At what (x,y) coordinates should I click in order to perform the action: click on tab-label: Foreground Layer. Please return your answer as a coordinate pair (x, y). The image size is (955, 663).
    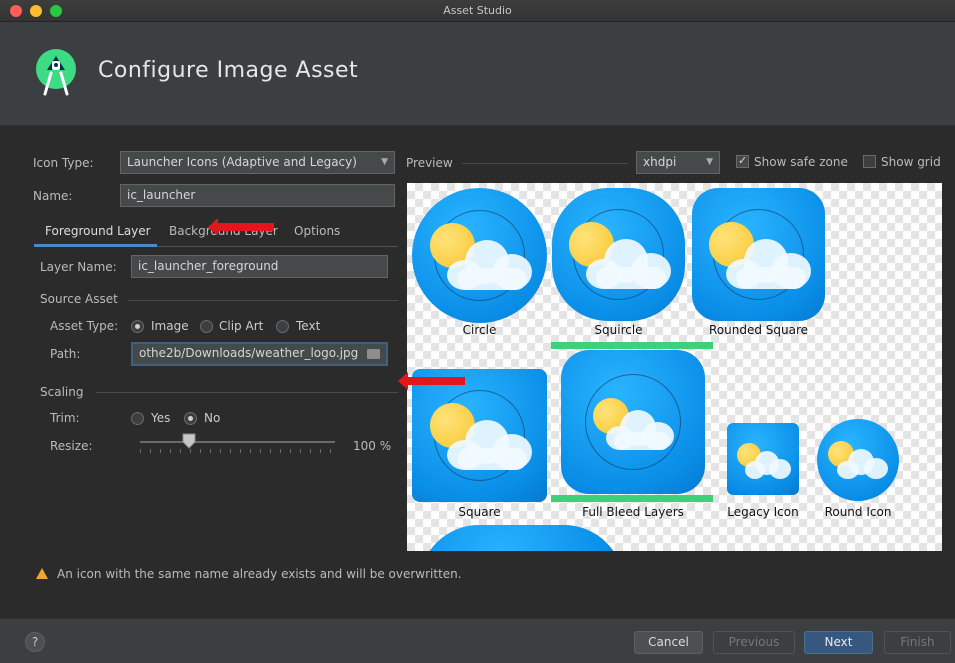
    Looking at the image, I should click on (98, 231).